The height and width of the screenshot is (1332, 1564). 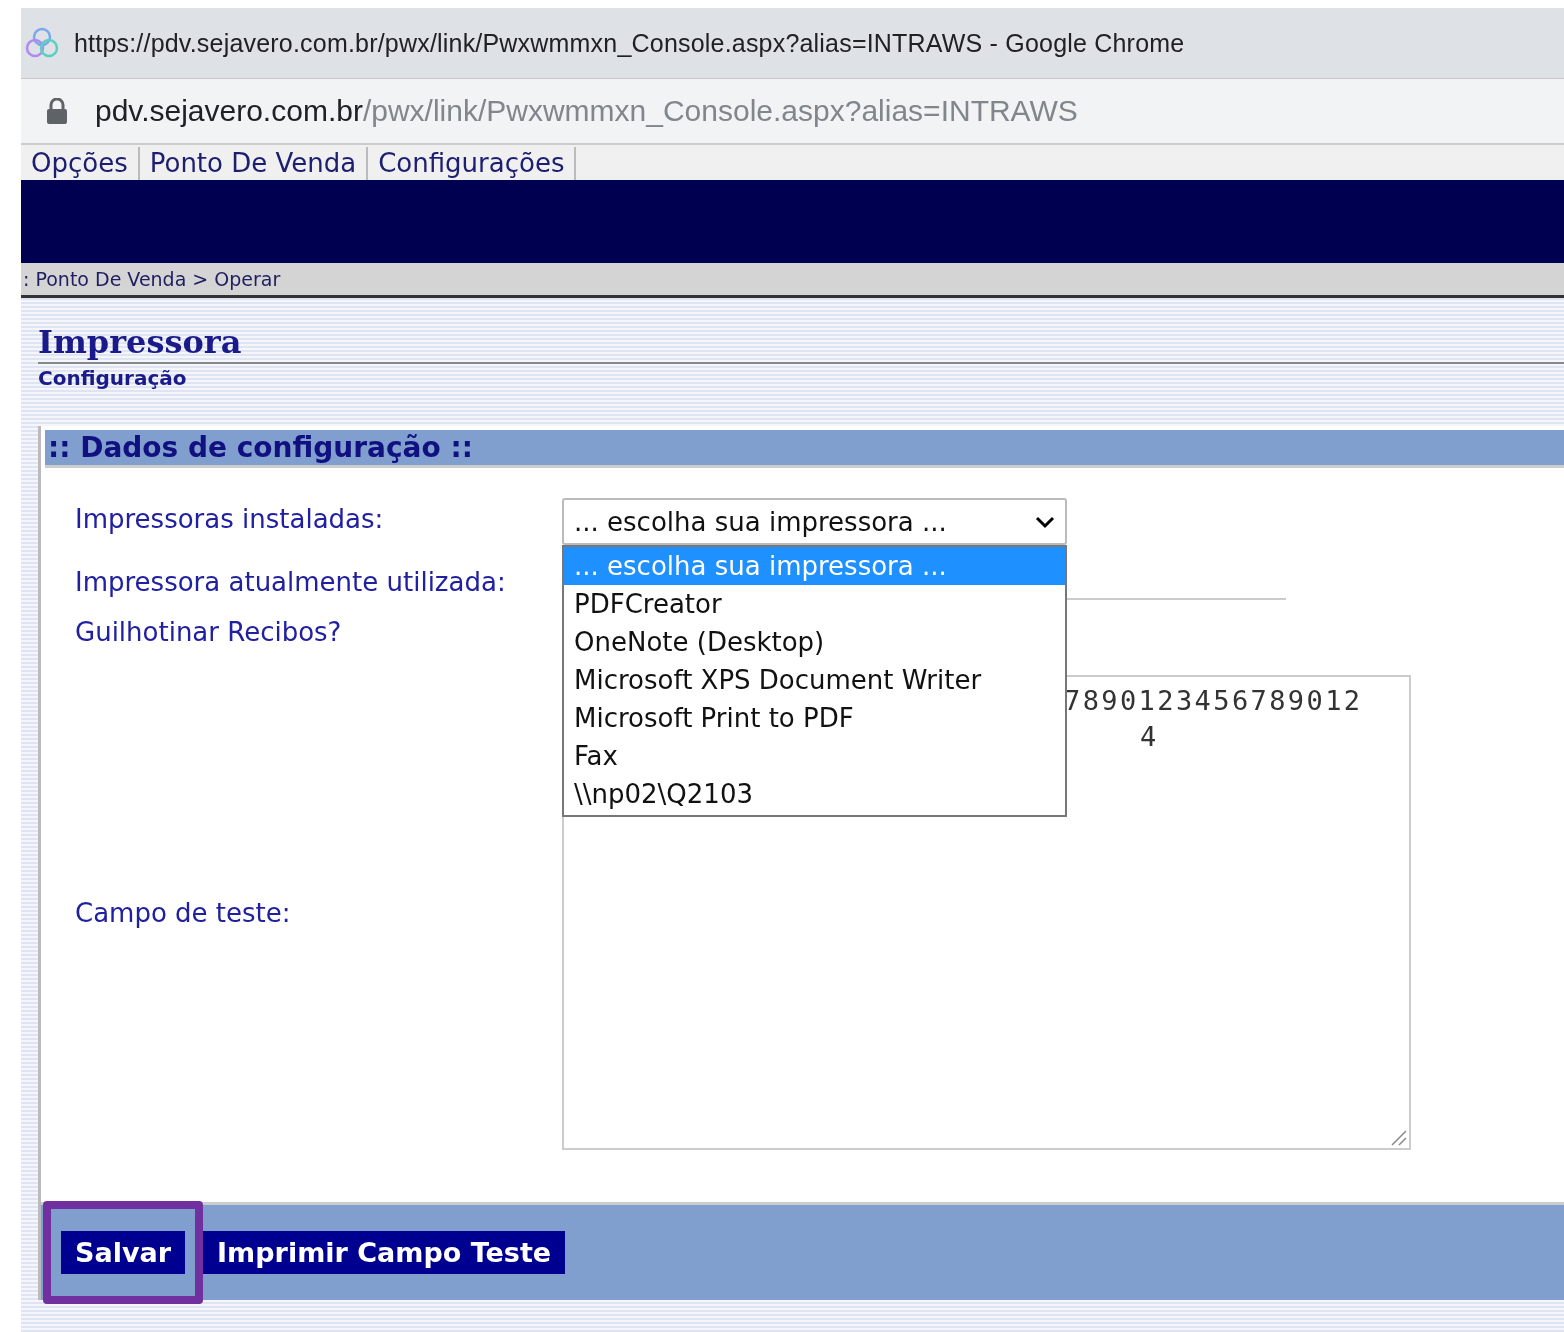 I want to click on breadcrumb: : Ponto De Venda > Operar, so click(x=152, y=279).